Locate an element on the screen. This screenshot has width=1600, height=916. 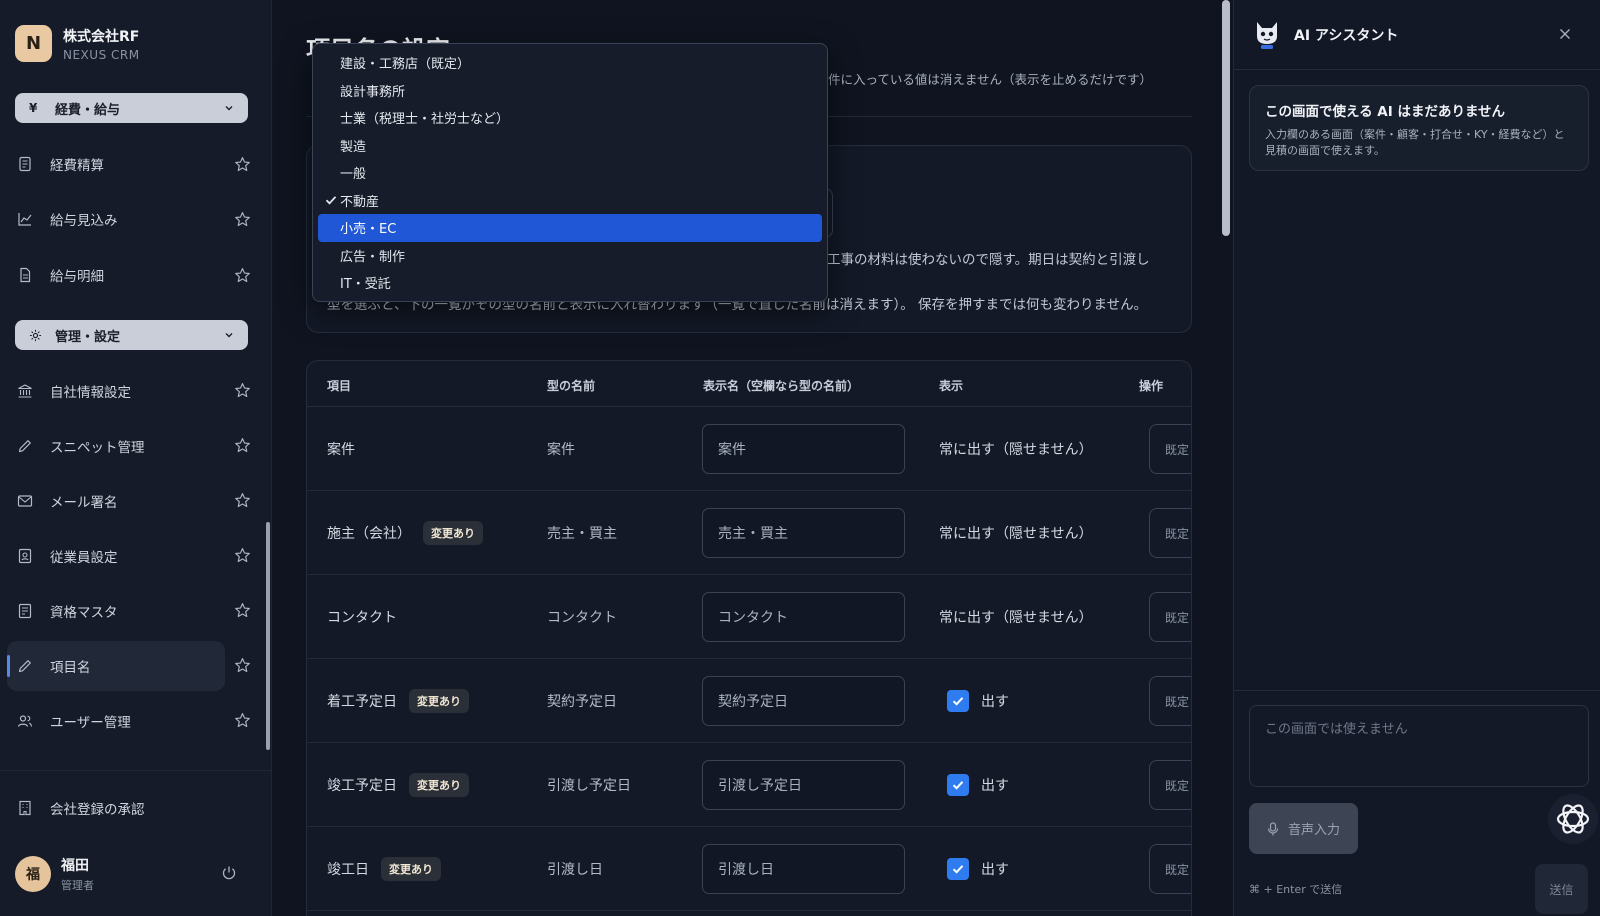
table-row: 着工予定日 変更あり 契約予定日 契約予定日 出す 既定 is located at coordinates (749, 701).